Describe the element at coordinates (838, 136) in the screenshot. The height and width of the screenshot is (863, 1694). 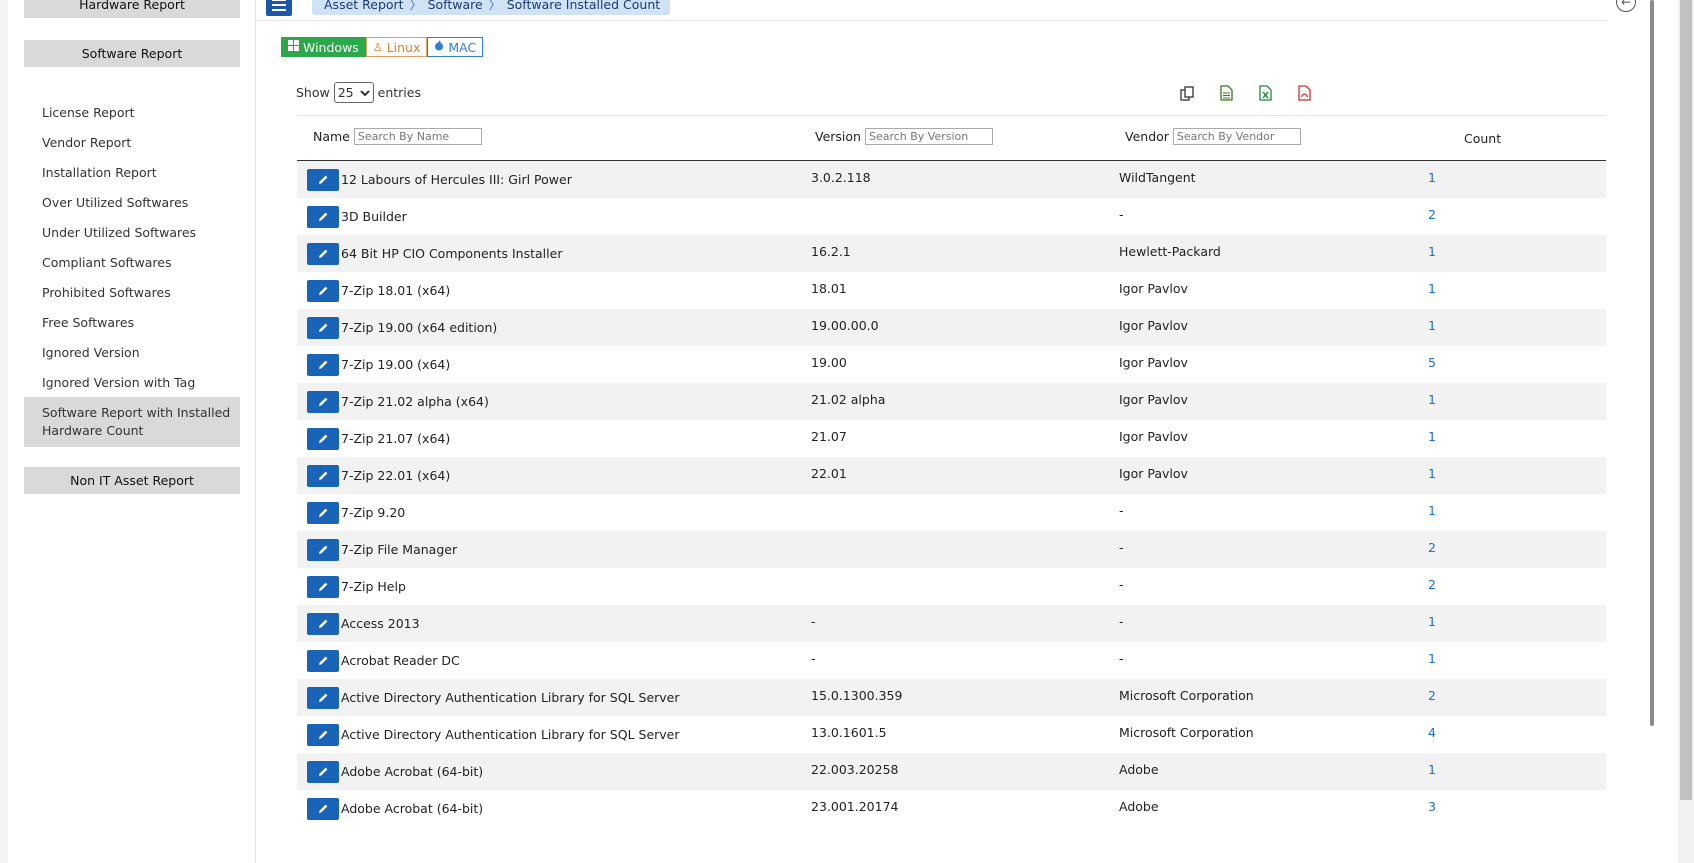
I see `header-version-label: Version` at that location.